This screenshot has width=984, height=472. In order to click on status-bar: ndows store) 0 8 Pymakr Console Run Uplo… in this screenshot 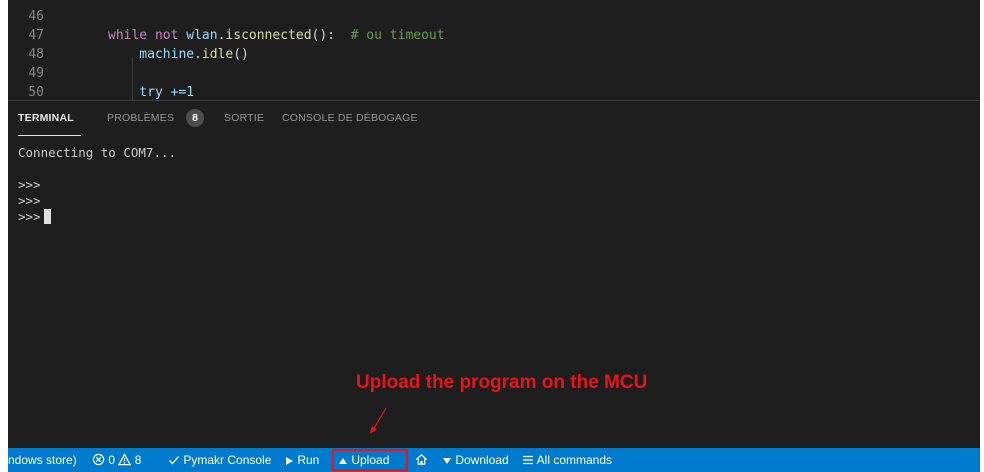, I will do `click(494, 460)`.